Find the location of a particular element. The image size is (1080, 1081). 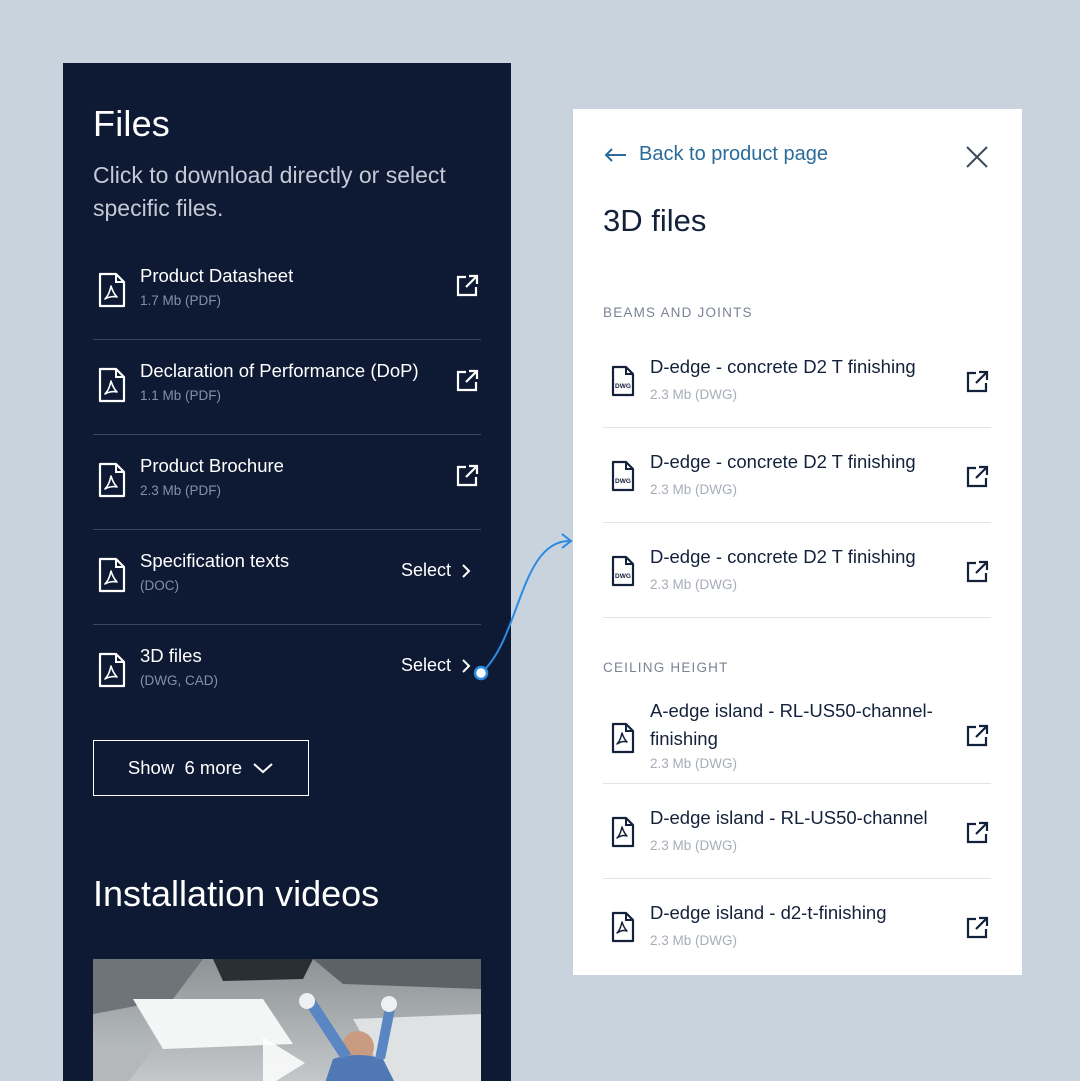

section-heading-beams-and-joints: BEAMS AND JOINTS is located at coordinates (678, 312).